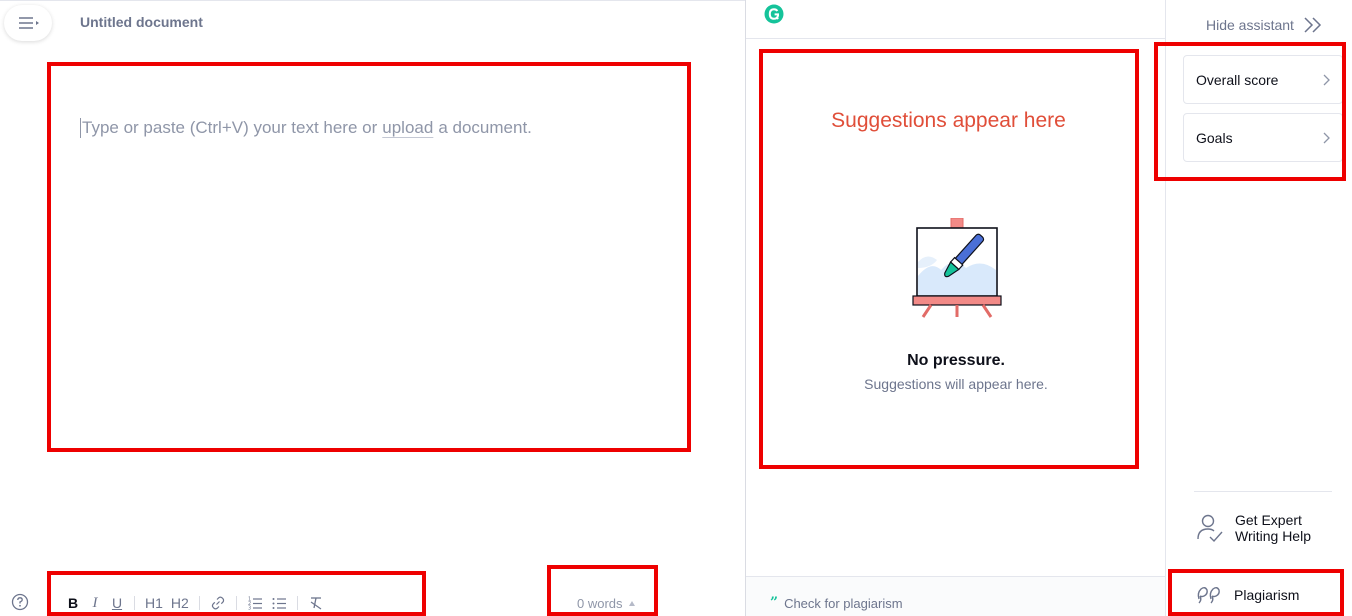  I want to click on goals-label: Goals, so click(1214, 137).